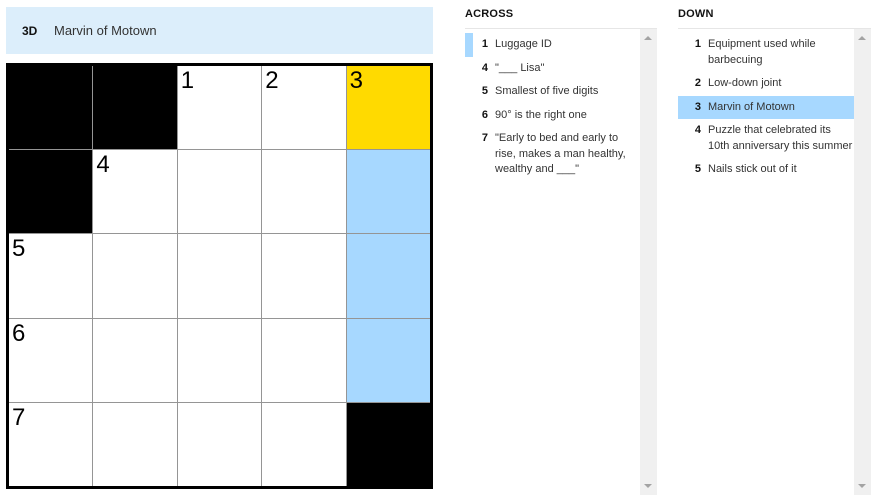 The width and height of the screenshot is (877, 504). What do you see at coordinates (19, 417) in the screenshot?
I see `cell-number: 7` at bounding box center [19, 417].